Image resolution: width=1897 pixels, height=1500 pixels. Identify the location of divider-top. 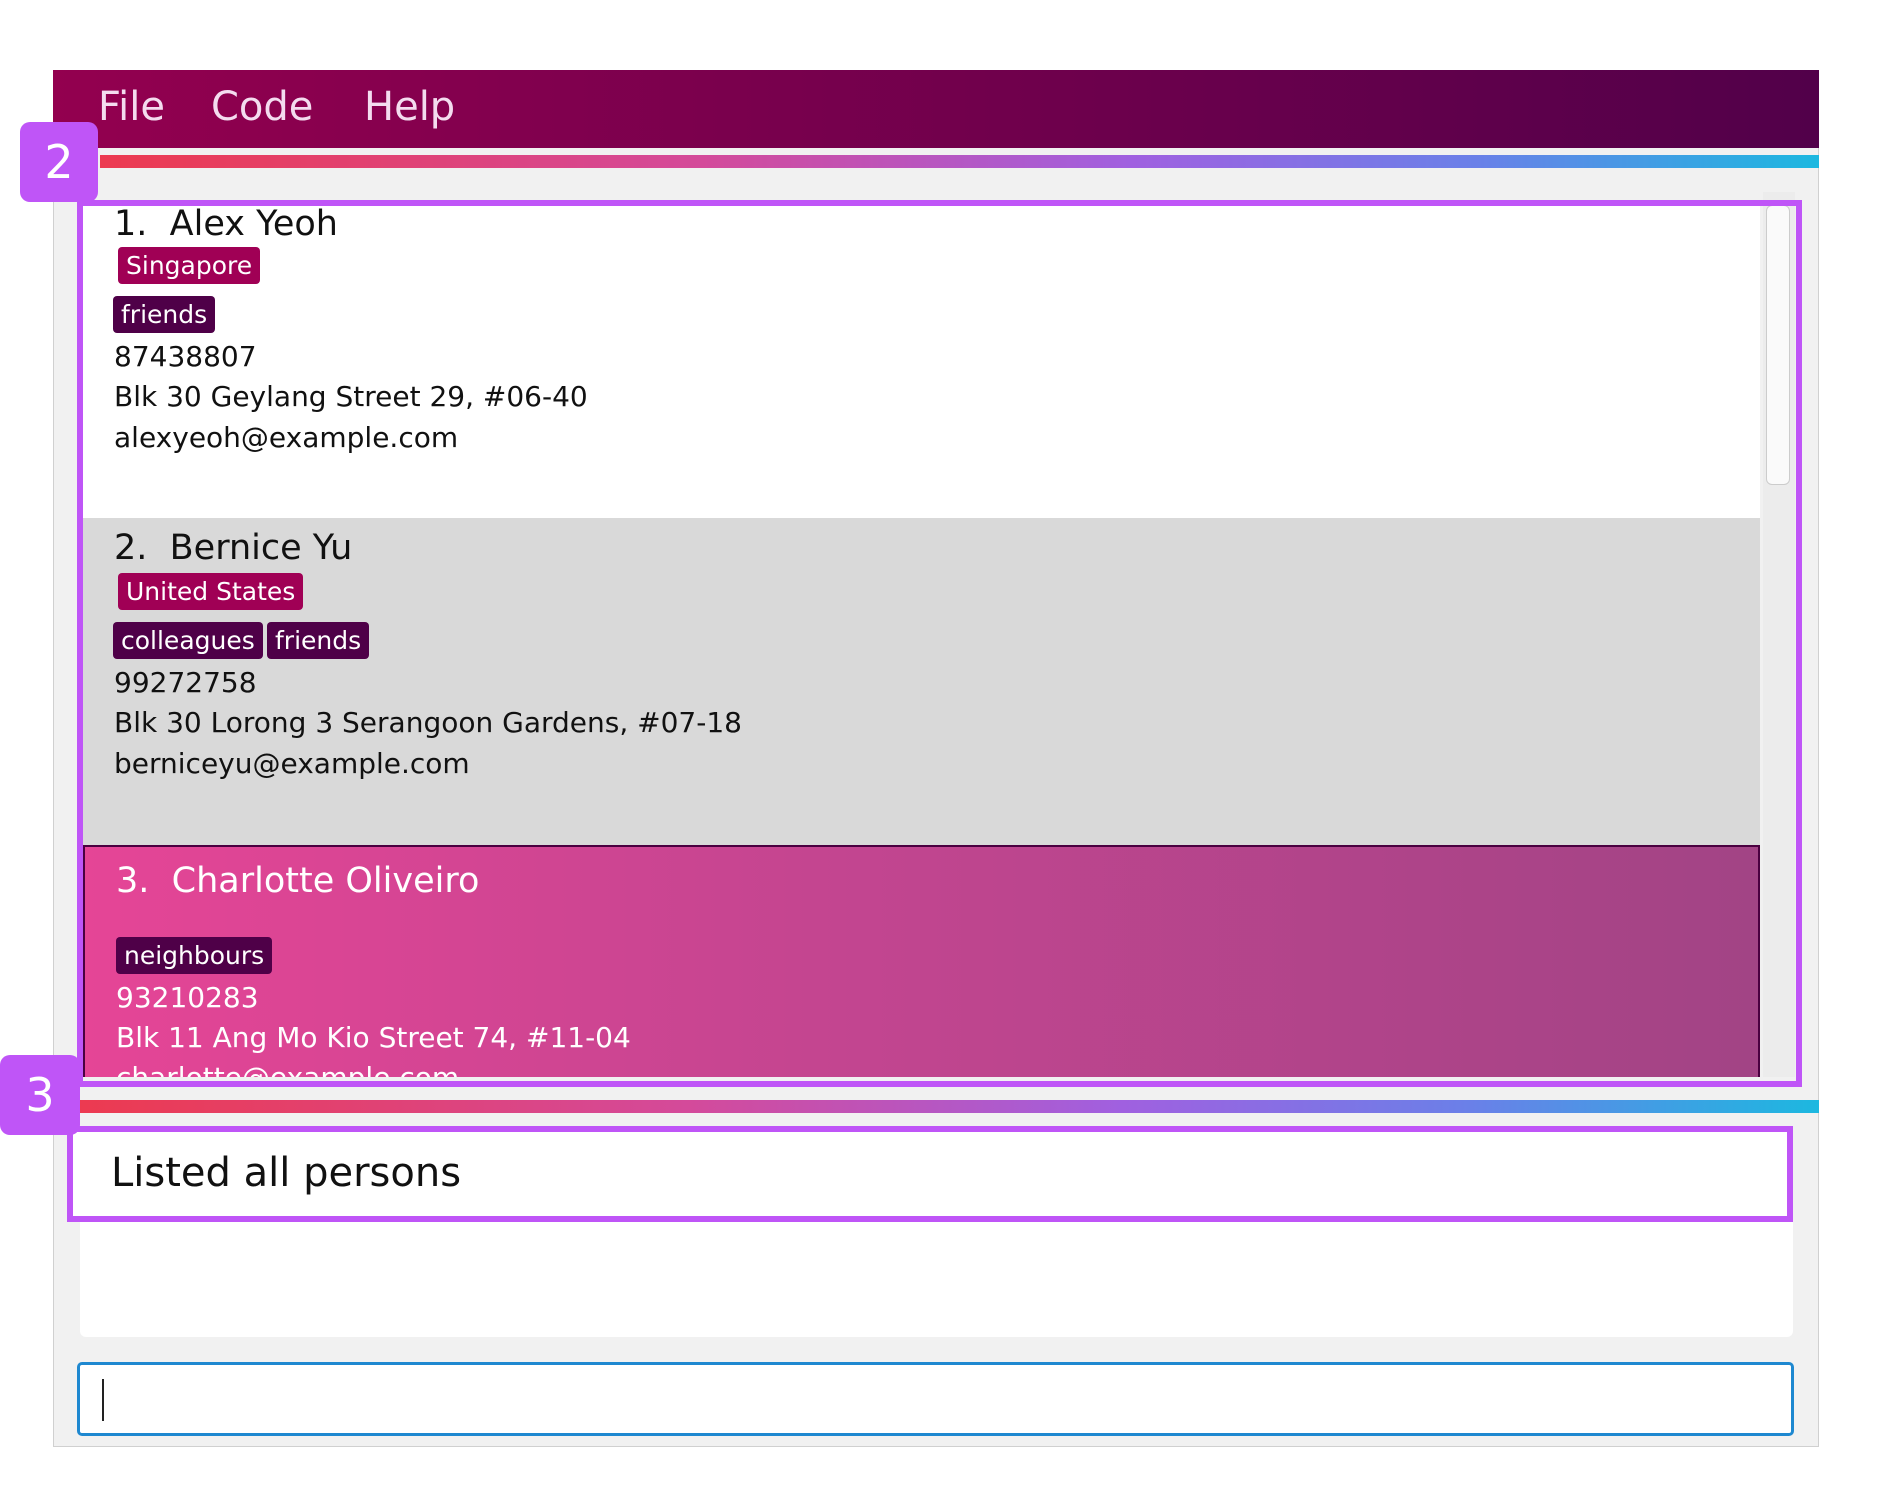
(959, 161).